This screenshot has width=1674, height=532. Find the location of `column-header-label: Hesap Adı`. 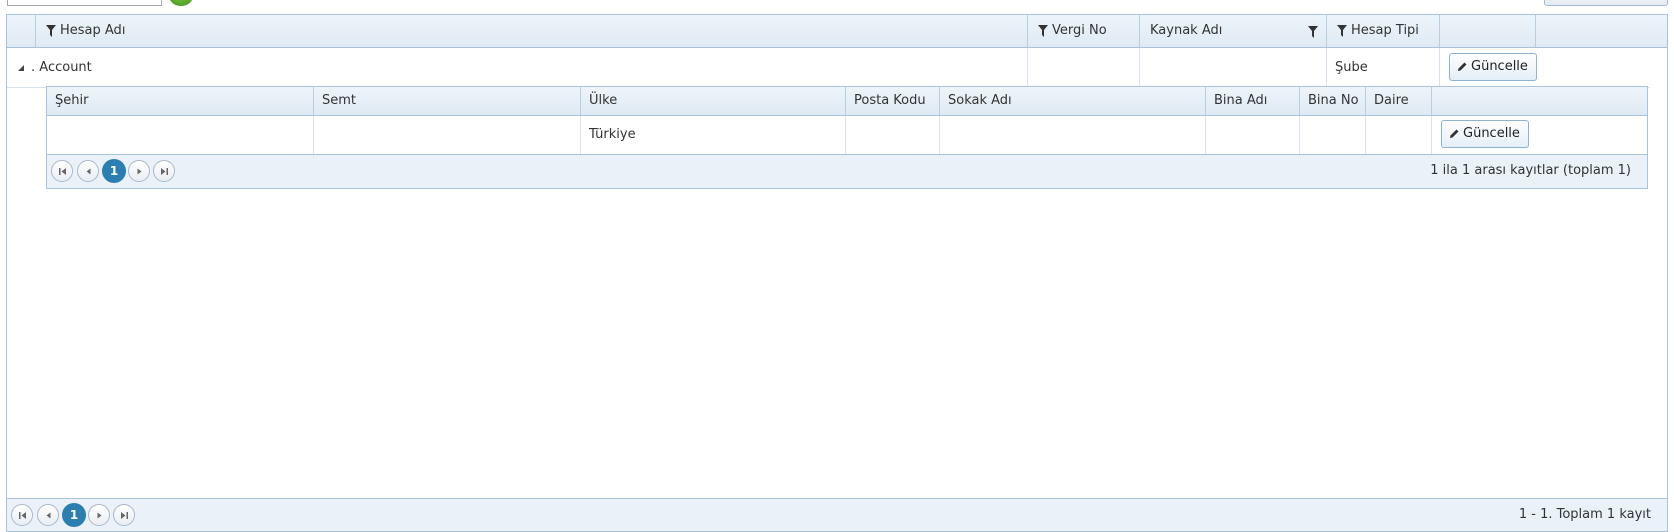

column-header-label: Hesap Adı is located at coordinates (93, 30).